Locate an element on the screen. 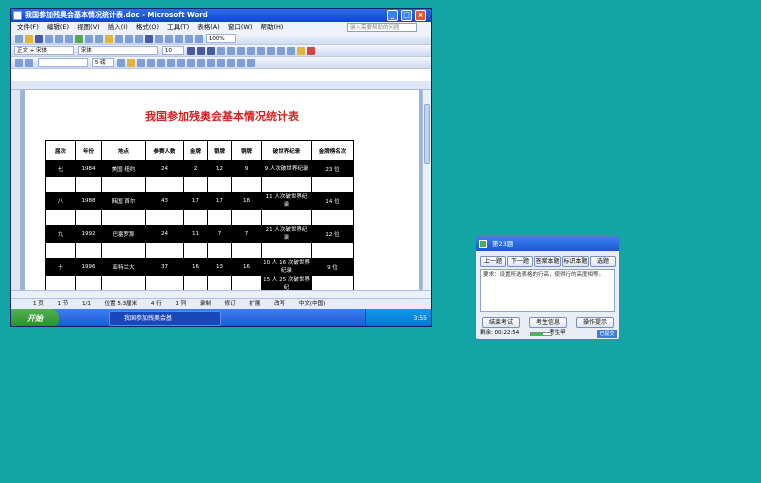 The width and height of the screenshot is (761, 483). line-style-select is located at coordinates (62, 62).